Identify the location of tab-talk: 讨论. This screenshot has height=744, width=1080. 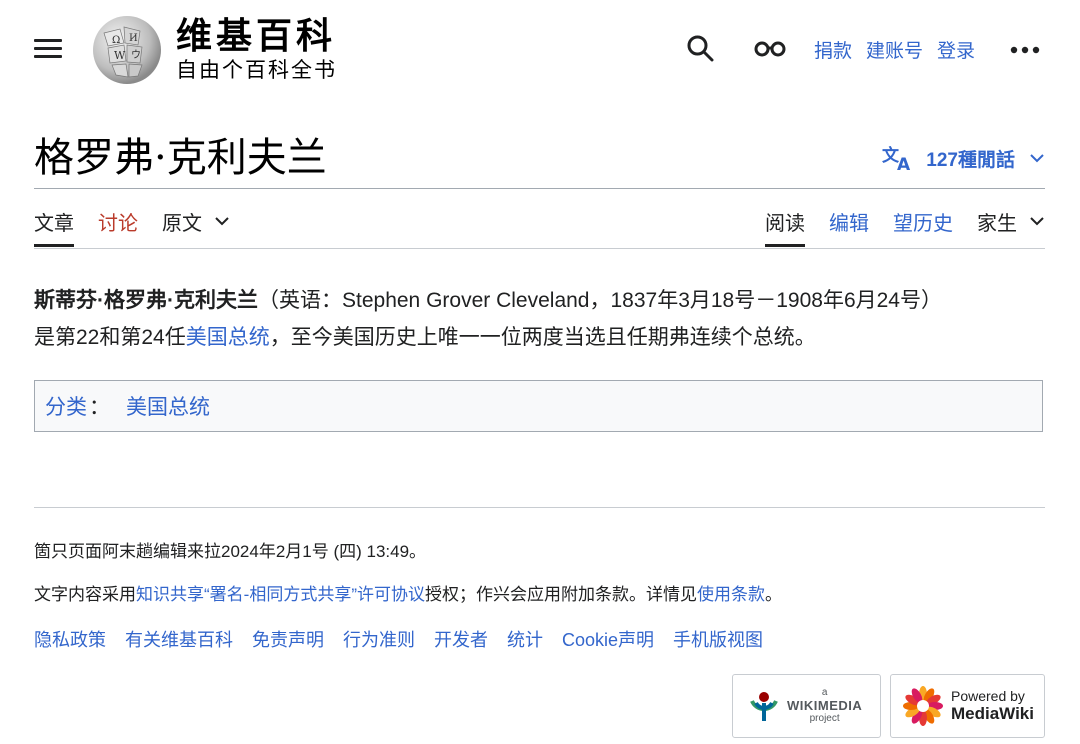
(118, 227).